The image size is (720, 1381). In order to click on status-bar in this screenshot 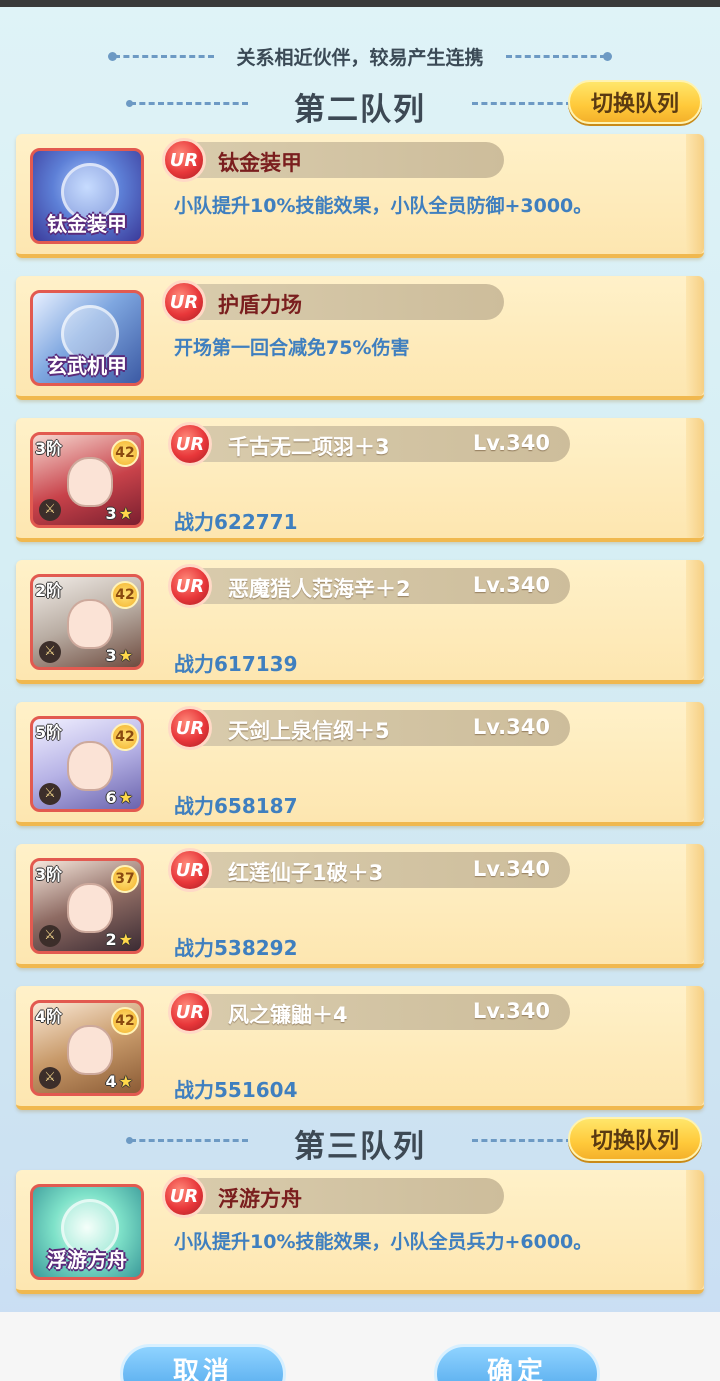, I will do `click(360, 3)`.